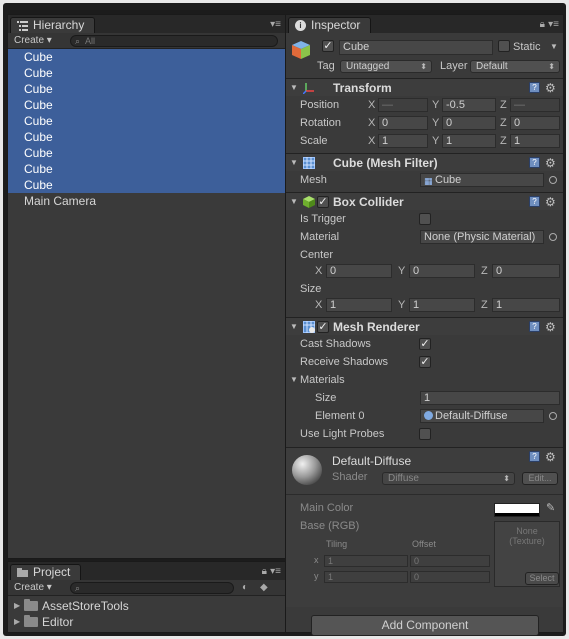 This screenshot has height=639, width=569. Describe the element at coordinates (425, 219) in the screenshot. I see `is-trigger-checkbox` at that location.